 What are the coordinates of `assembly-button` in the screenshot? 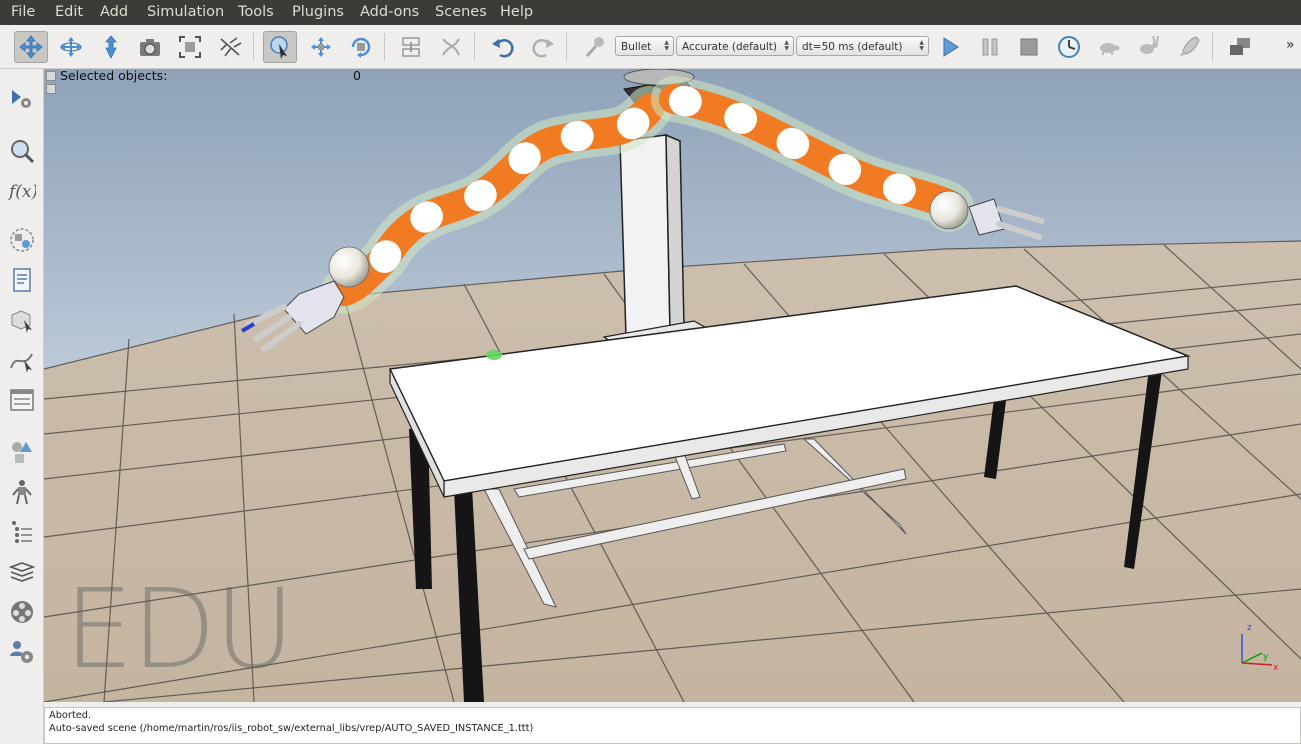 It's located at (411, 47).